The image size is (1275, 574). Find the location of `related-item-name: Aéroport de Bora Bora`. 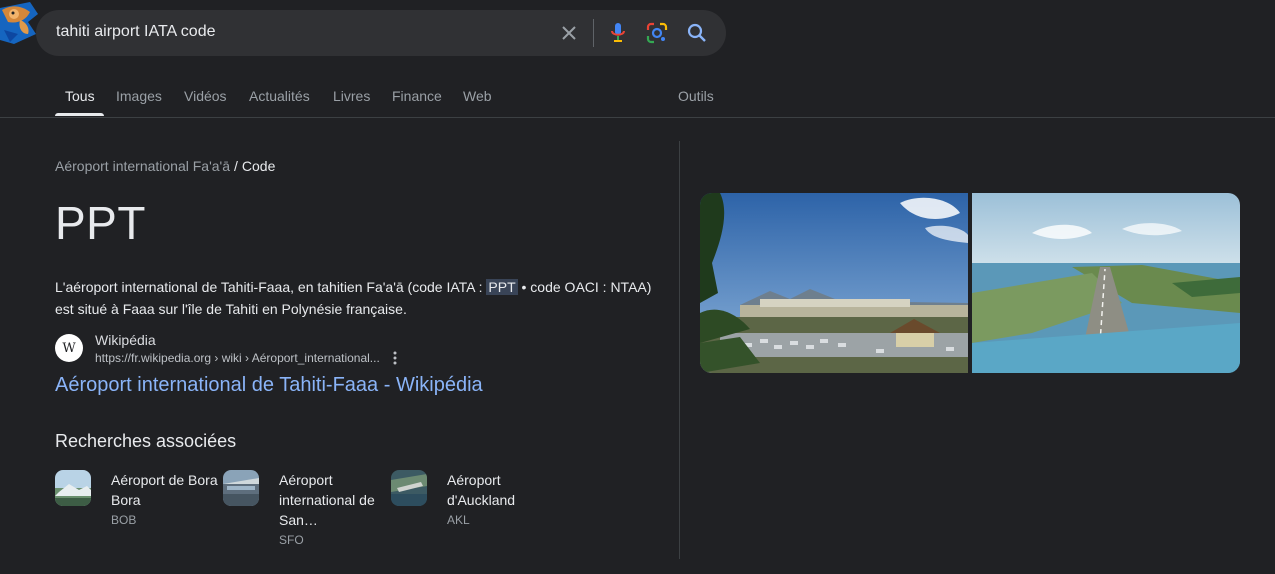

related-item-name: Aéroport de Bora Bora is located at coordinates (164, 490).